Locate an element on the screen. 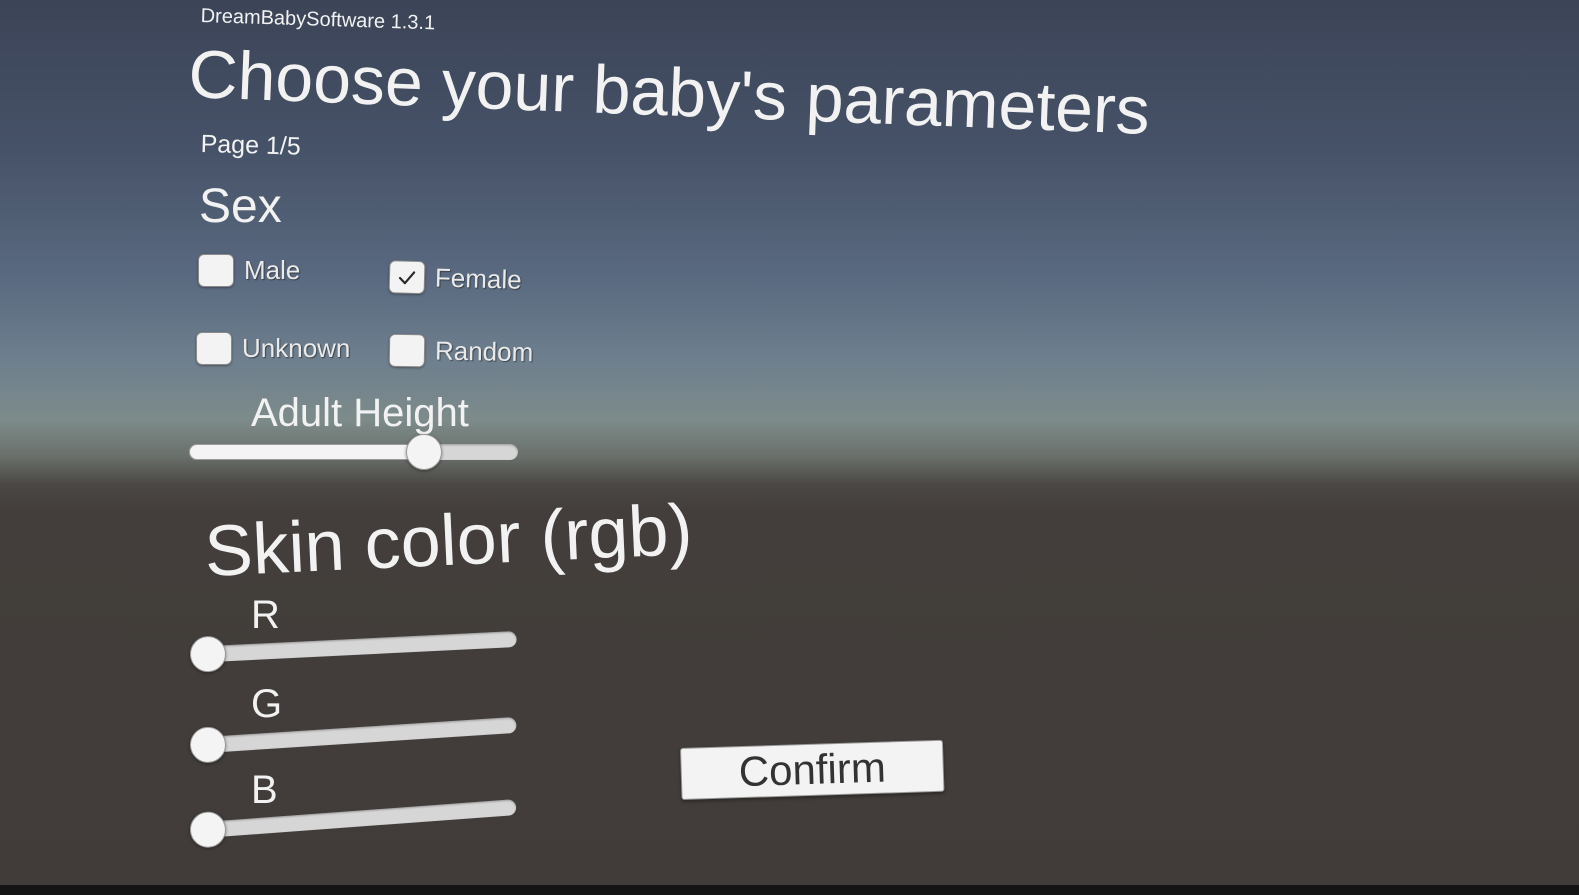 The height and width of the screenshot is (895, 1579). red-slider-track is located at coordinates (353, 647).